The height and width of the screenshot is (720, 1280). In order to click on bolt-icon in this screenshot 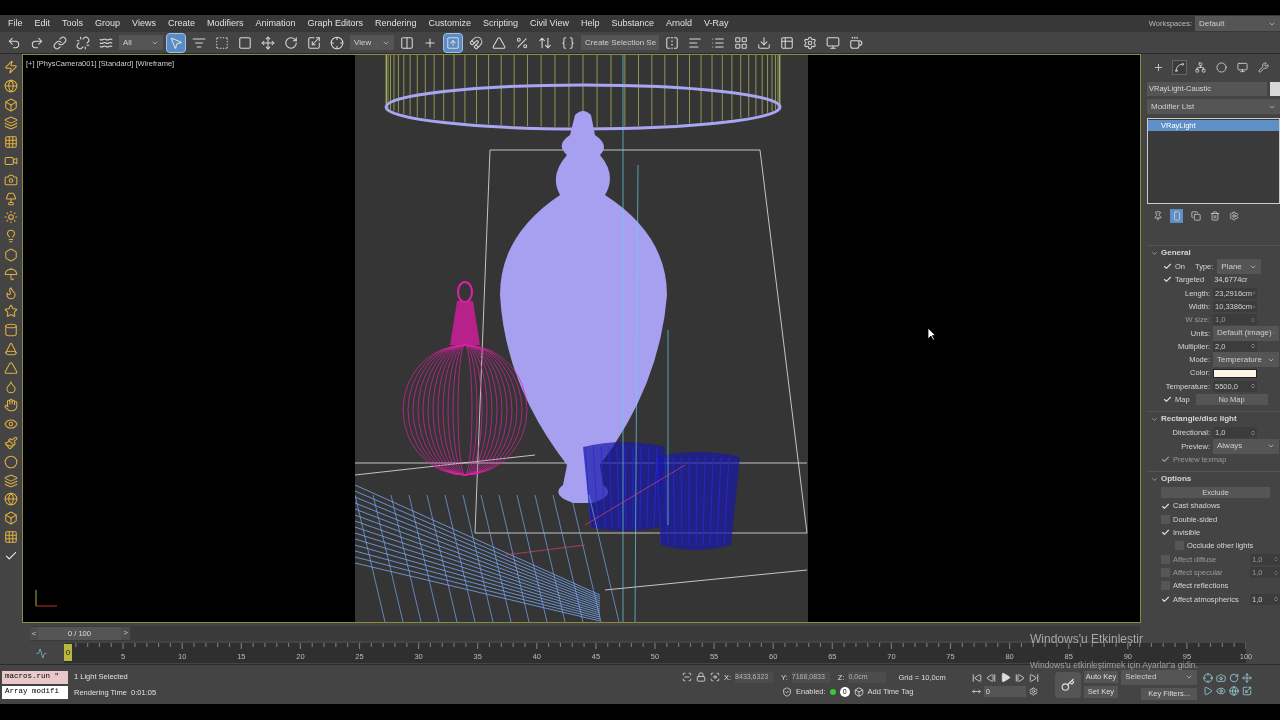, I will do `click(11, 67)`.